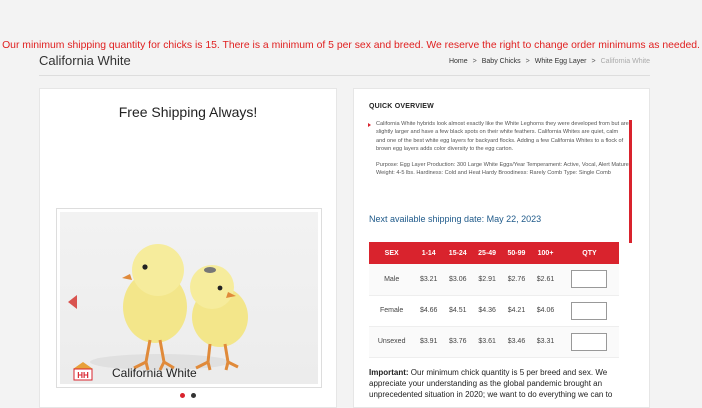  What do you see at coordinates (391, 341) in the screenshot?
I see `sex-cell: Unsexed` at bounding box center [391, 341].